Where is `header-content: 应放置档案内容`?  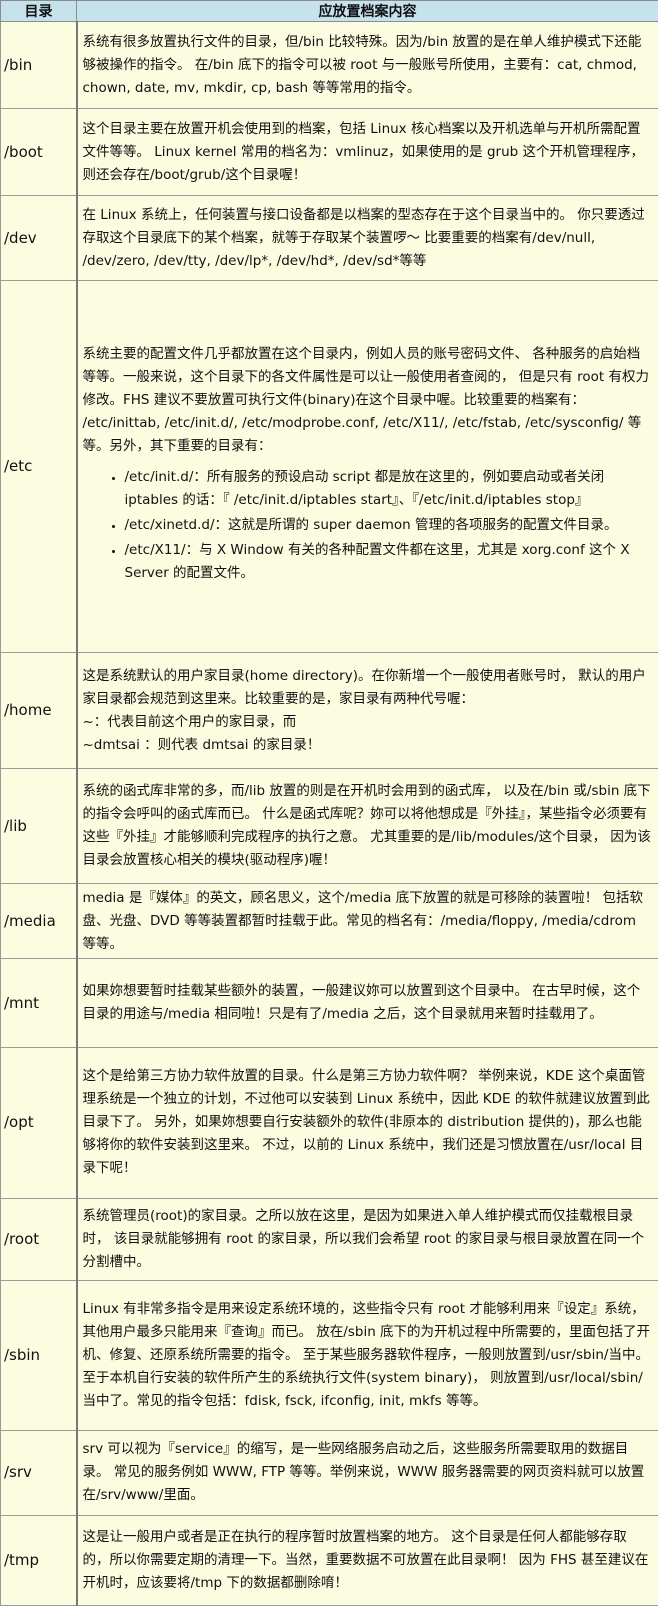
header-content: 应放置档案内容 is located at coordinates (367, 11).